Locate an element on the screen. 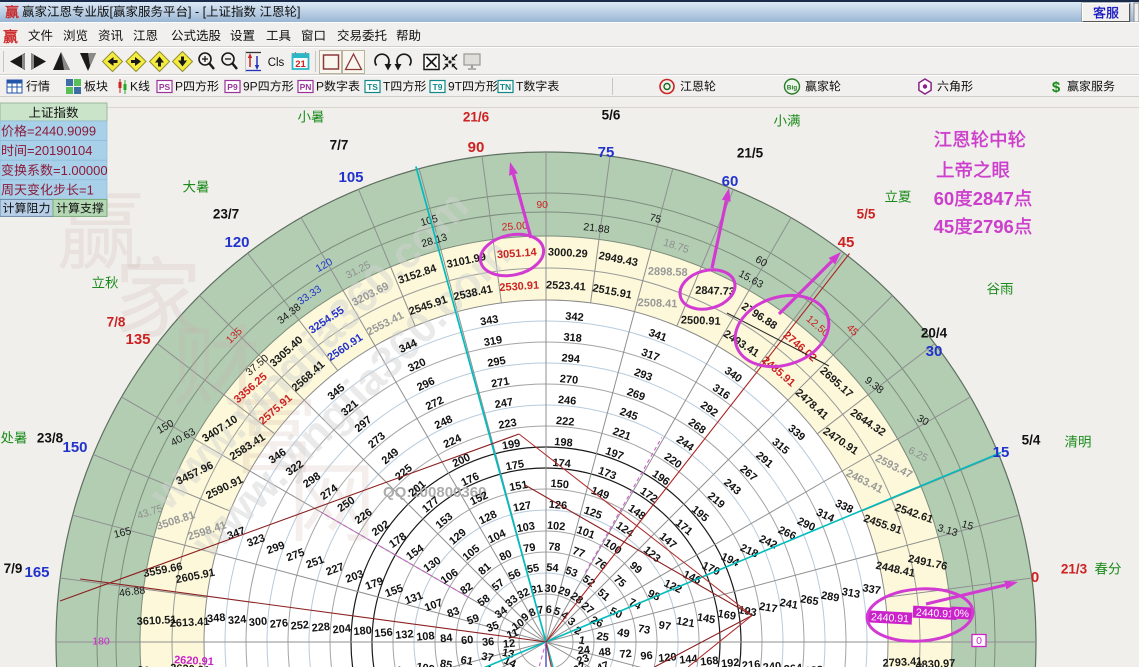  svg-text: 3000.29 is located at coordinates (568, 253).